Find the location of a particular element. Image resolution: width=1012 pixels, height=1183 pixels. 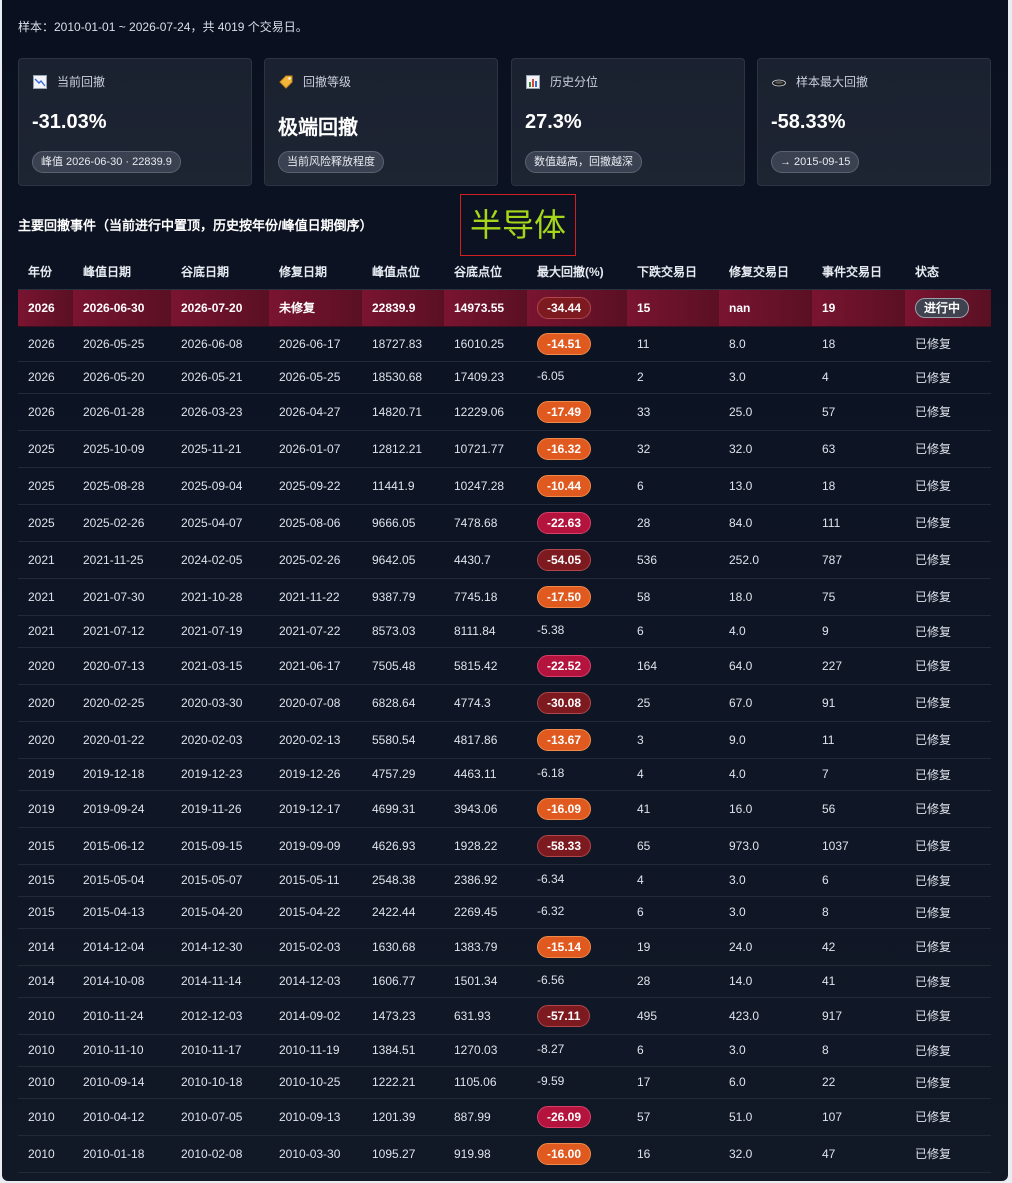

cell-repair-days: 32.0 is located at coordinates (765, 449).